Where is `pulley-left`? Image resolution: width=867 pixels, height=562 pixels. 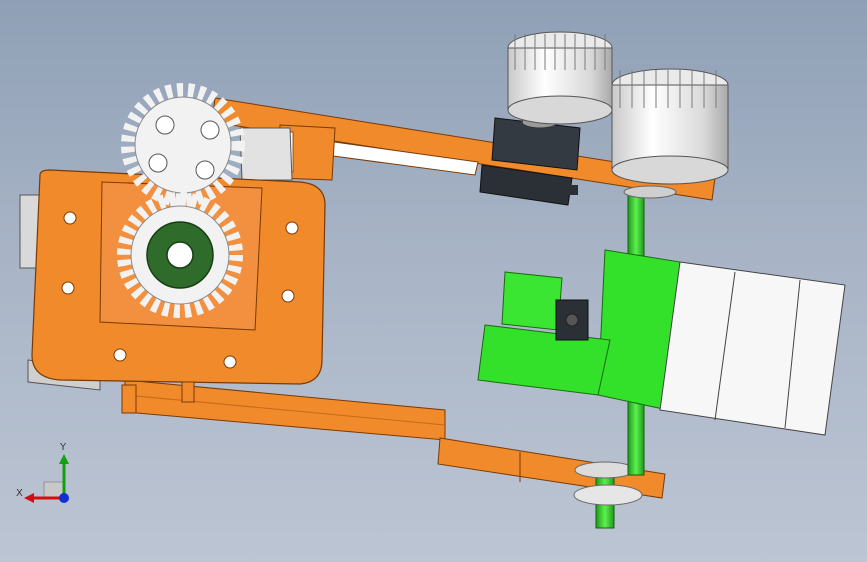 pulley-left is located at coordinates (560, 78).